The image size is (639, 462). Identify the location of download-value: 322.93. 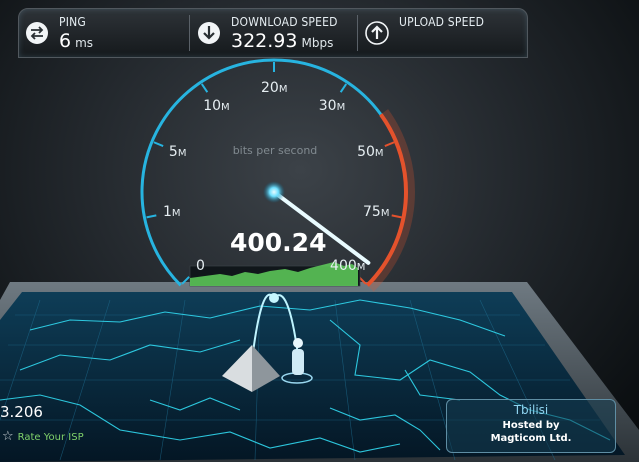
(264, 41).